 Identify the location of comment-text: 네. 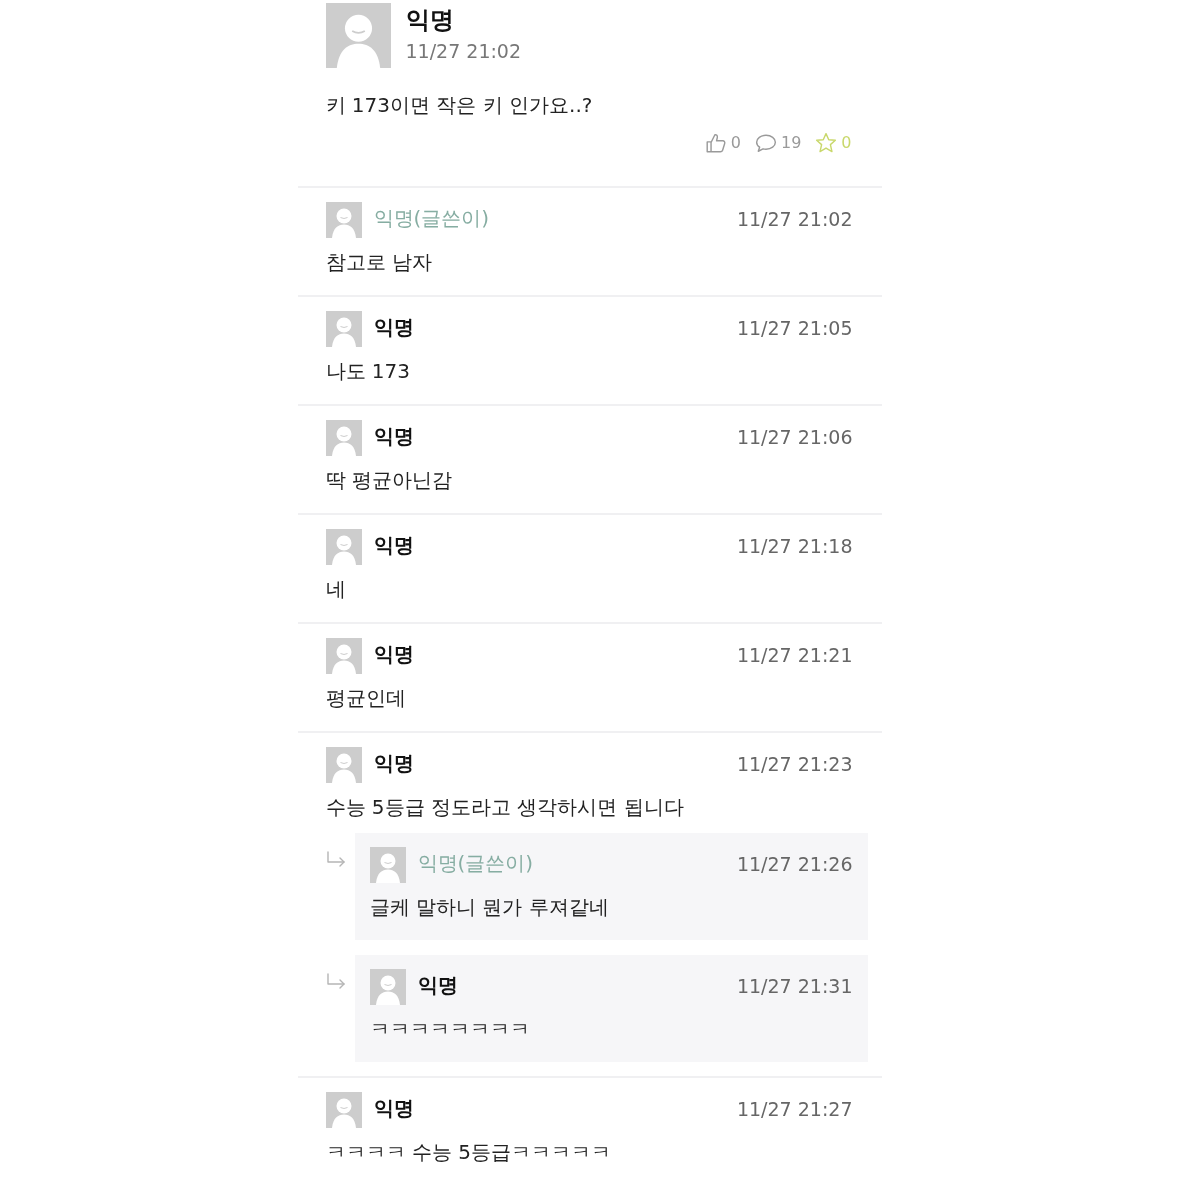
(336, 589).